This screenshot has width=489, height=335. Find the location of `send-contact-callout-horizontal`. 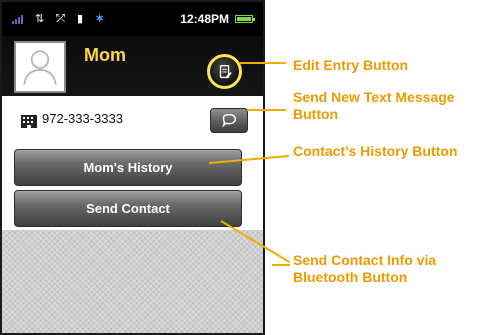

send-contact-callout-horizontal is located at coordinates (281, 265).